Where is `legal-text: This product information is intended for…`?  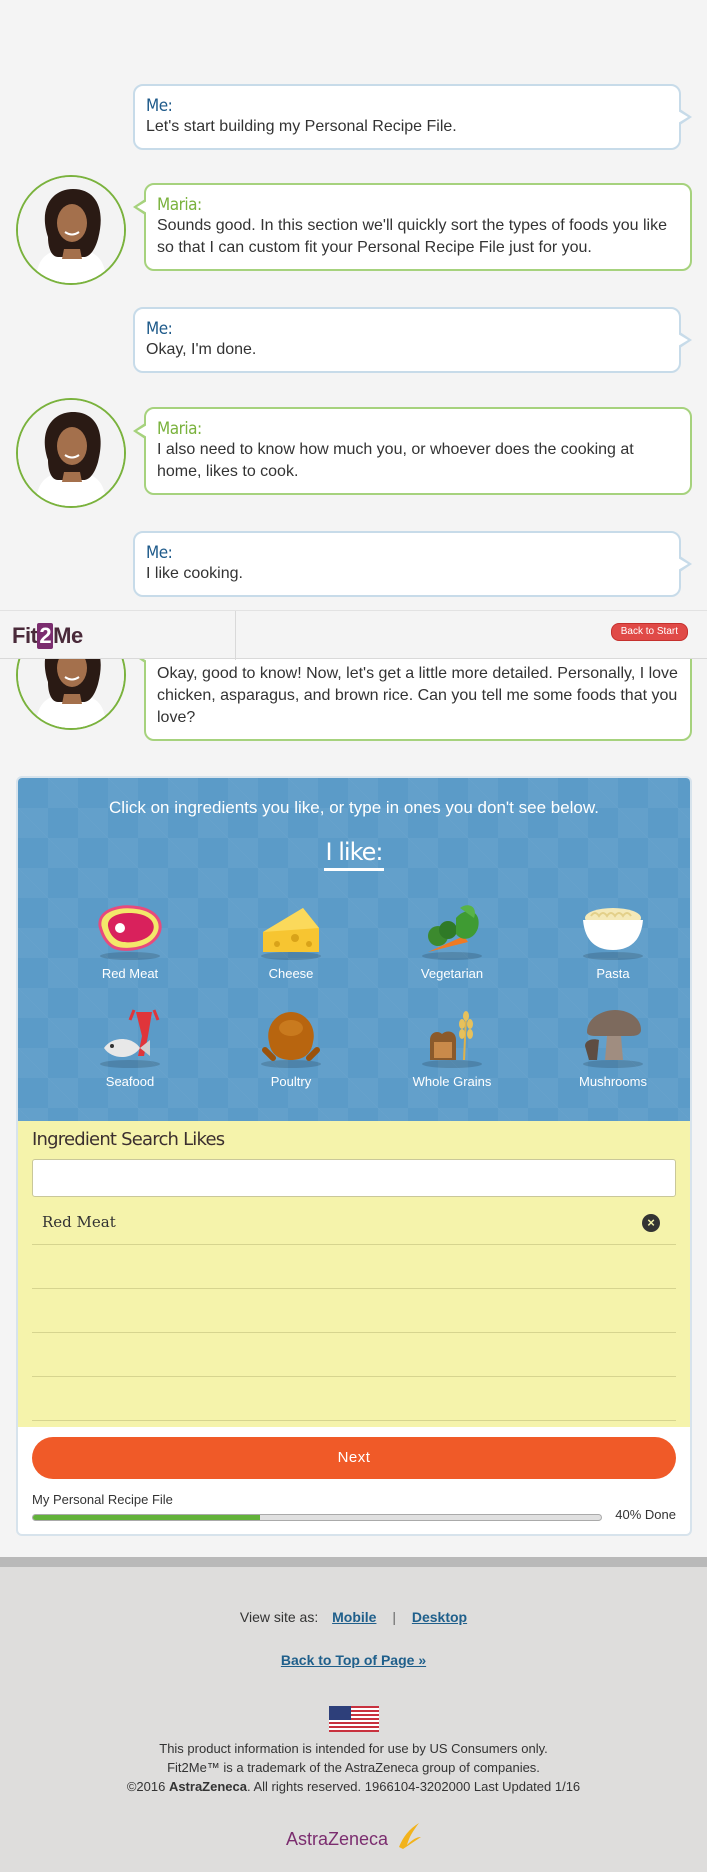 legal-text: This product information is intended for… is located at coordinates (353, 1767).